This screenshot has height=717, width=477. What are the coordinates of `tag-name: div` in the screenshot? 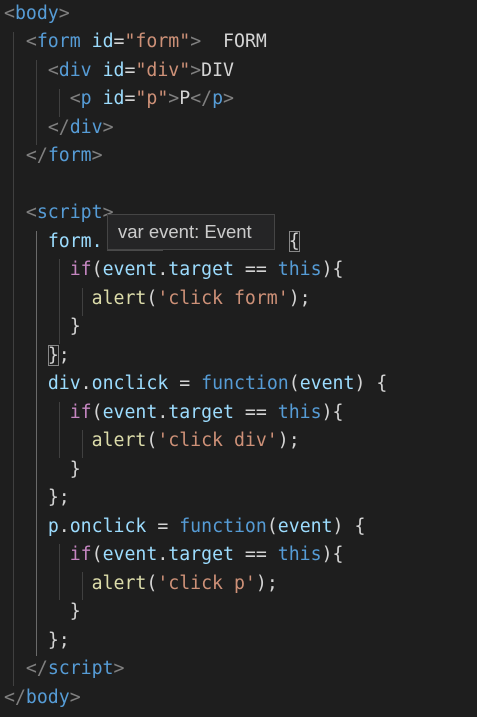 It's located at (86, 127).